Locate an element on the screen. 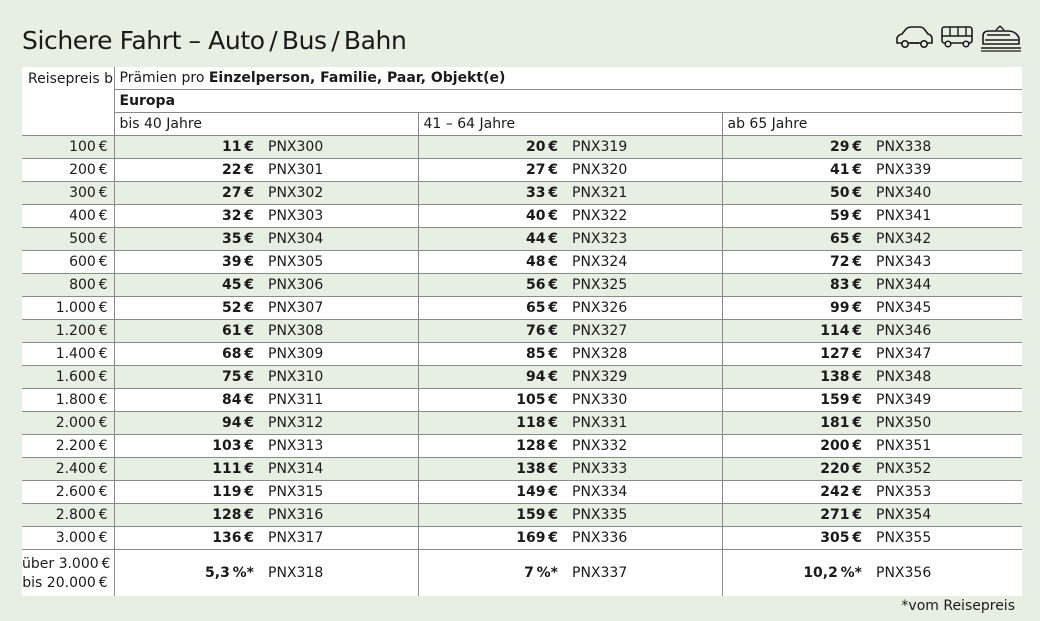 This screenshot has width=1040, height=621. footnote: *vom Reisepreis is located at coordinates (958, 606).